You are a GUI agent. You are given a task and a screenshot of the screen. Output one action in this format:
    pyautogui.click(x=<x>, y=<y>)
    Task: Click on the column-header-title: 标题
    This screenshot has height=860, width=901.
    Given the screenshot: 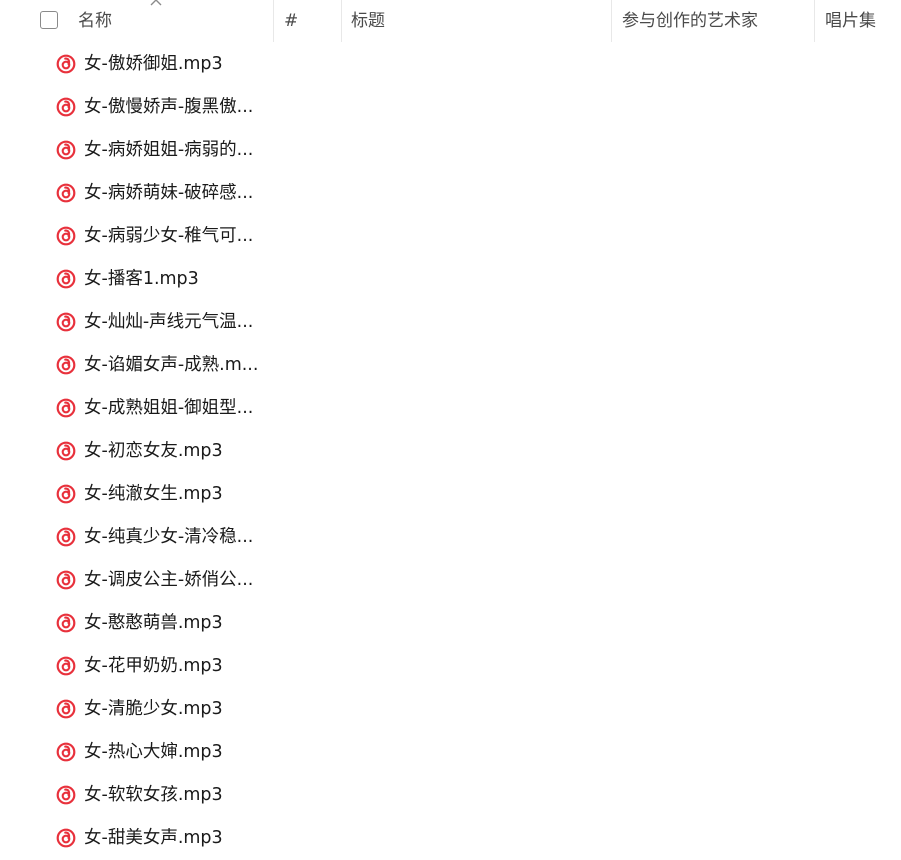 What is the action you would take?
    pyautogui.click(x=368, y=21)
    